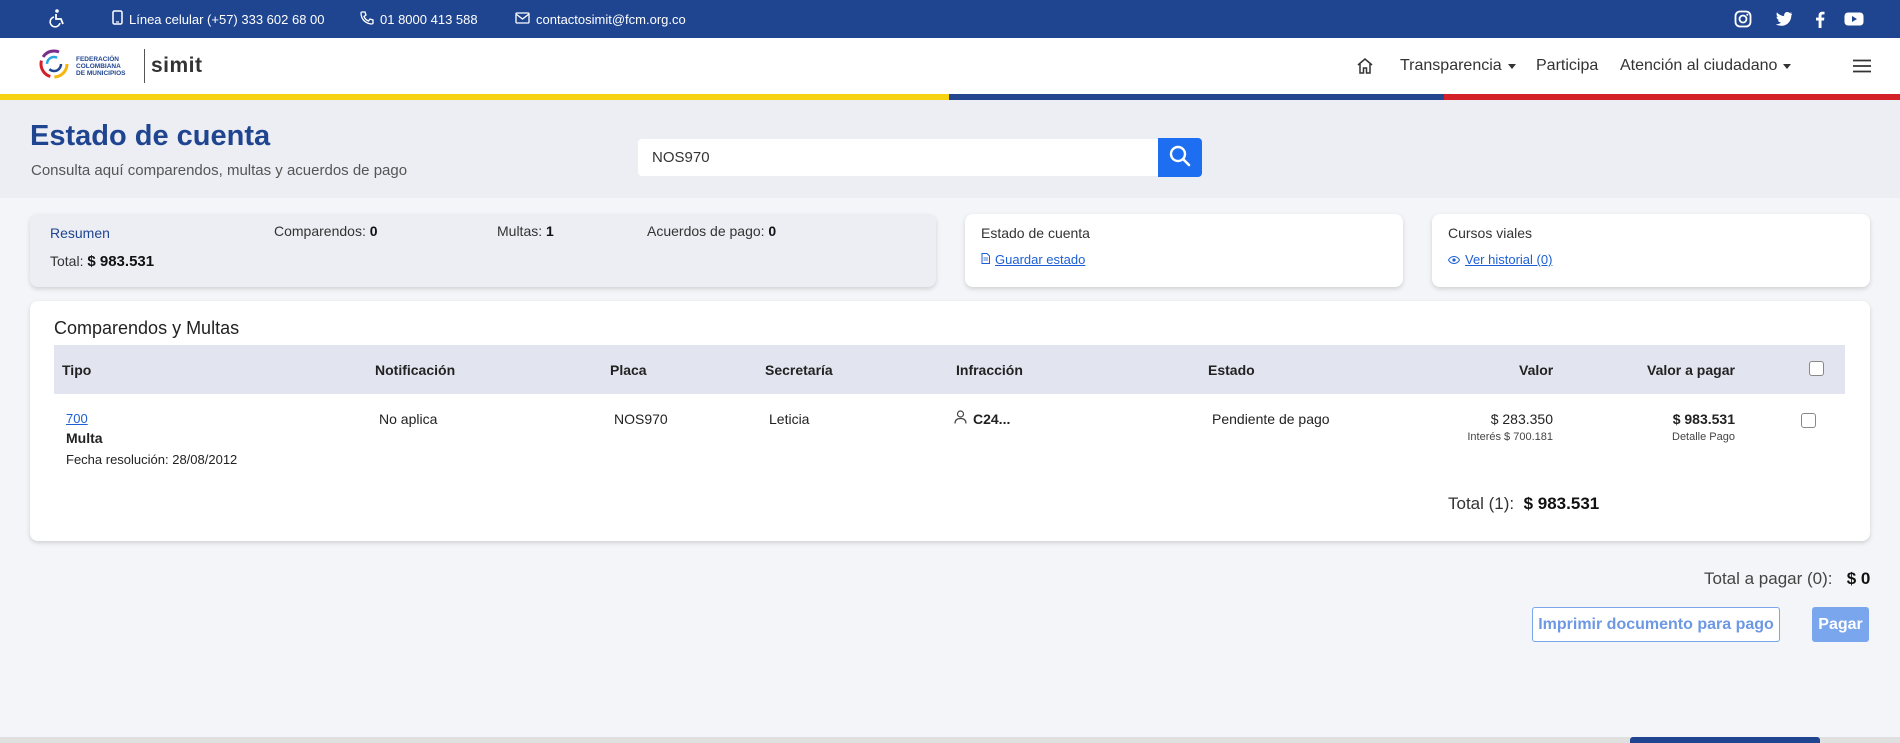 The width and height of the screenshot is (1900, 743). Describe the element at coordinates (1699, 65) in the screenshot. I see `nav-atencion-label: Atención al ciudadano` at that location.